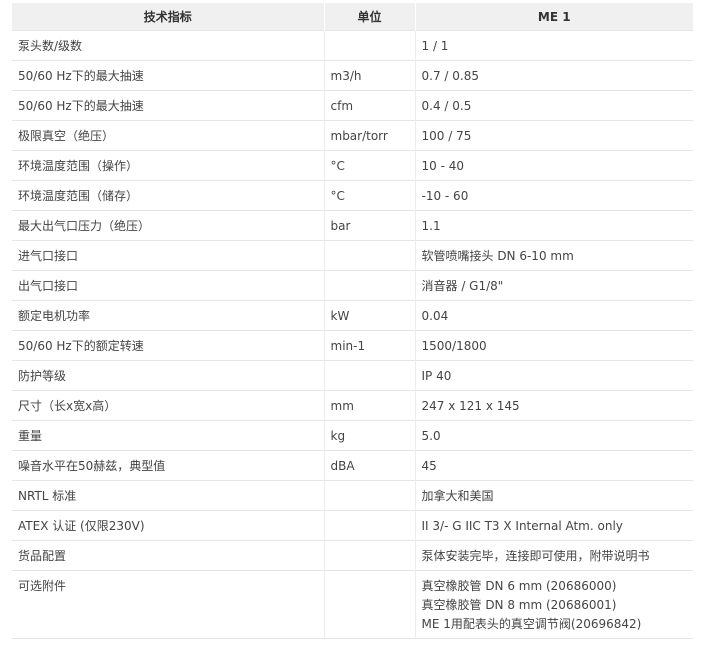 The width and height of the screenshot is (712, 648). What do you see at coordinates (369, 345) in the screenshot?
I see `cell-unit: min-1` at bounding box center [369, 345].